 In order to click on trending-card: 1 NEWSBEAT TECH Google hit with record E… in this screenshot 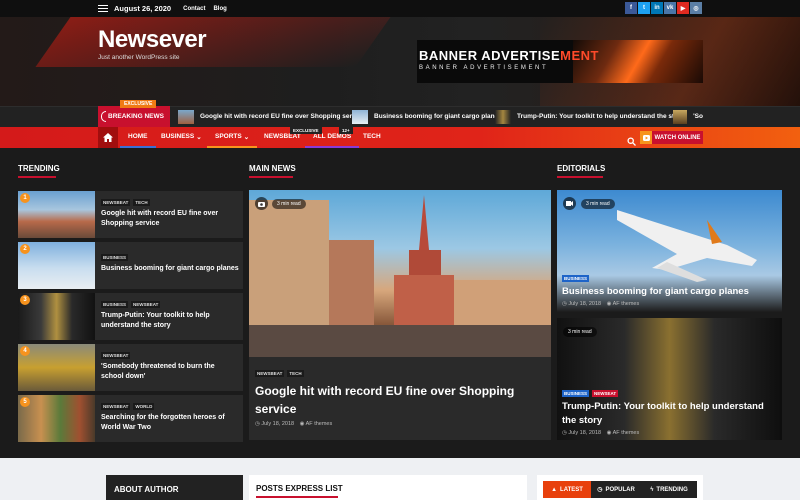, I will do `click(130, 214)`.